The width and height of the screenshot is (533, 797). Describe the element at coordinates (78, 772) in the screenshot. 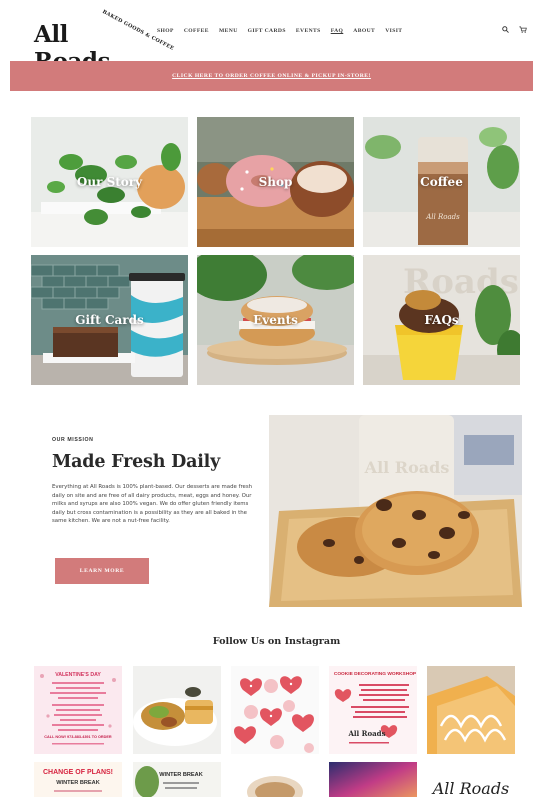

I see `post-heading: CHANGE OF PLANS!` at that location.